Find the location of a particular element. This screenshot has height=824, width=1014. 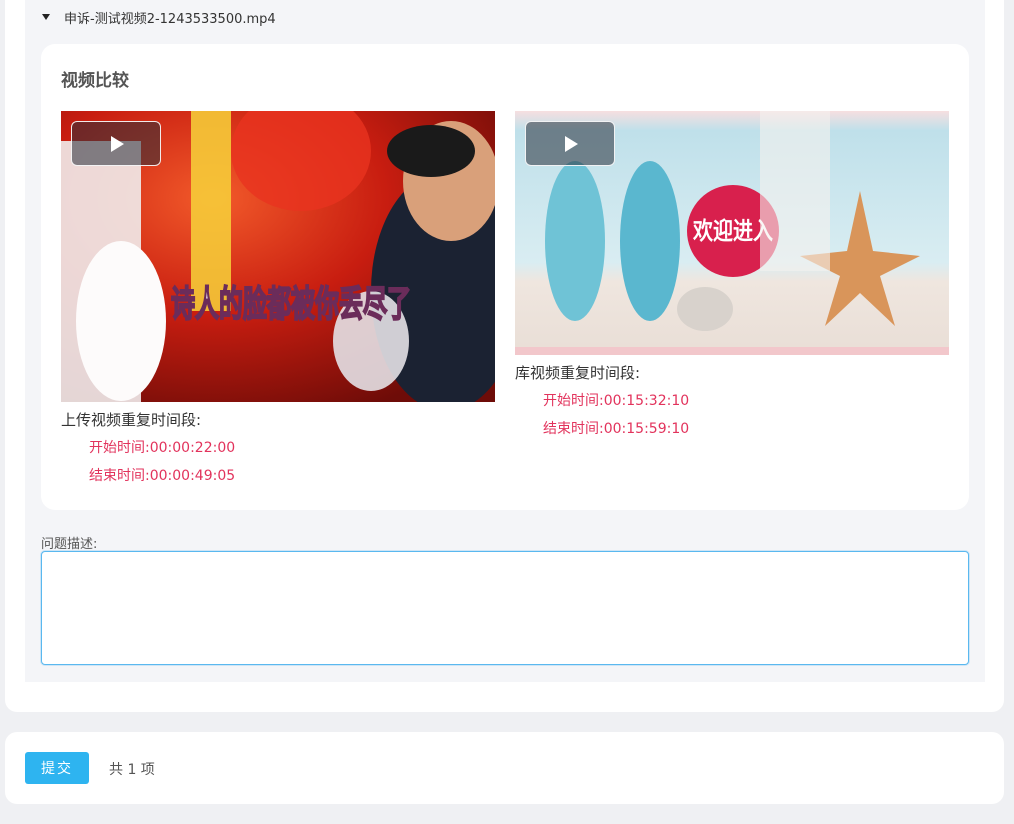

file-name: 申诉-测试视频2-1243533500.mp4 is located at coordinates (170, 19).